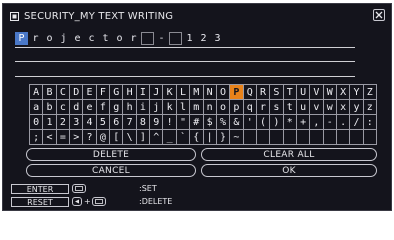 This screenshot has height=240, width=394. What do you see at coordinates (170, 122) in the screenshot?
I see `keyboard-key: !` at bounding box center [170, 122].